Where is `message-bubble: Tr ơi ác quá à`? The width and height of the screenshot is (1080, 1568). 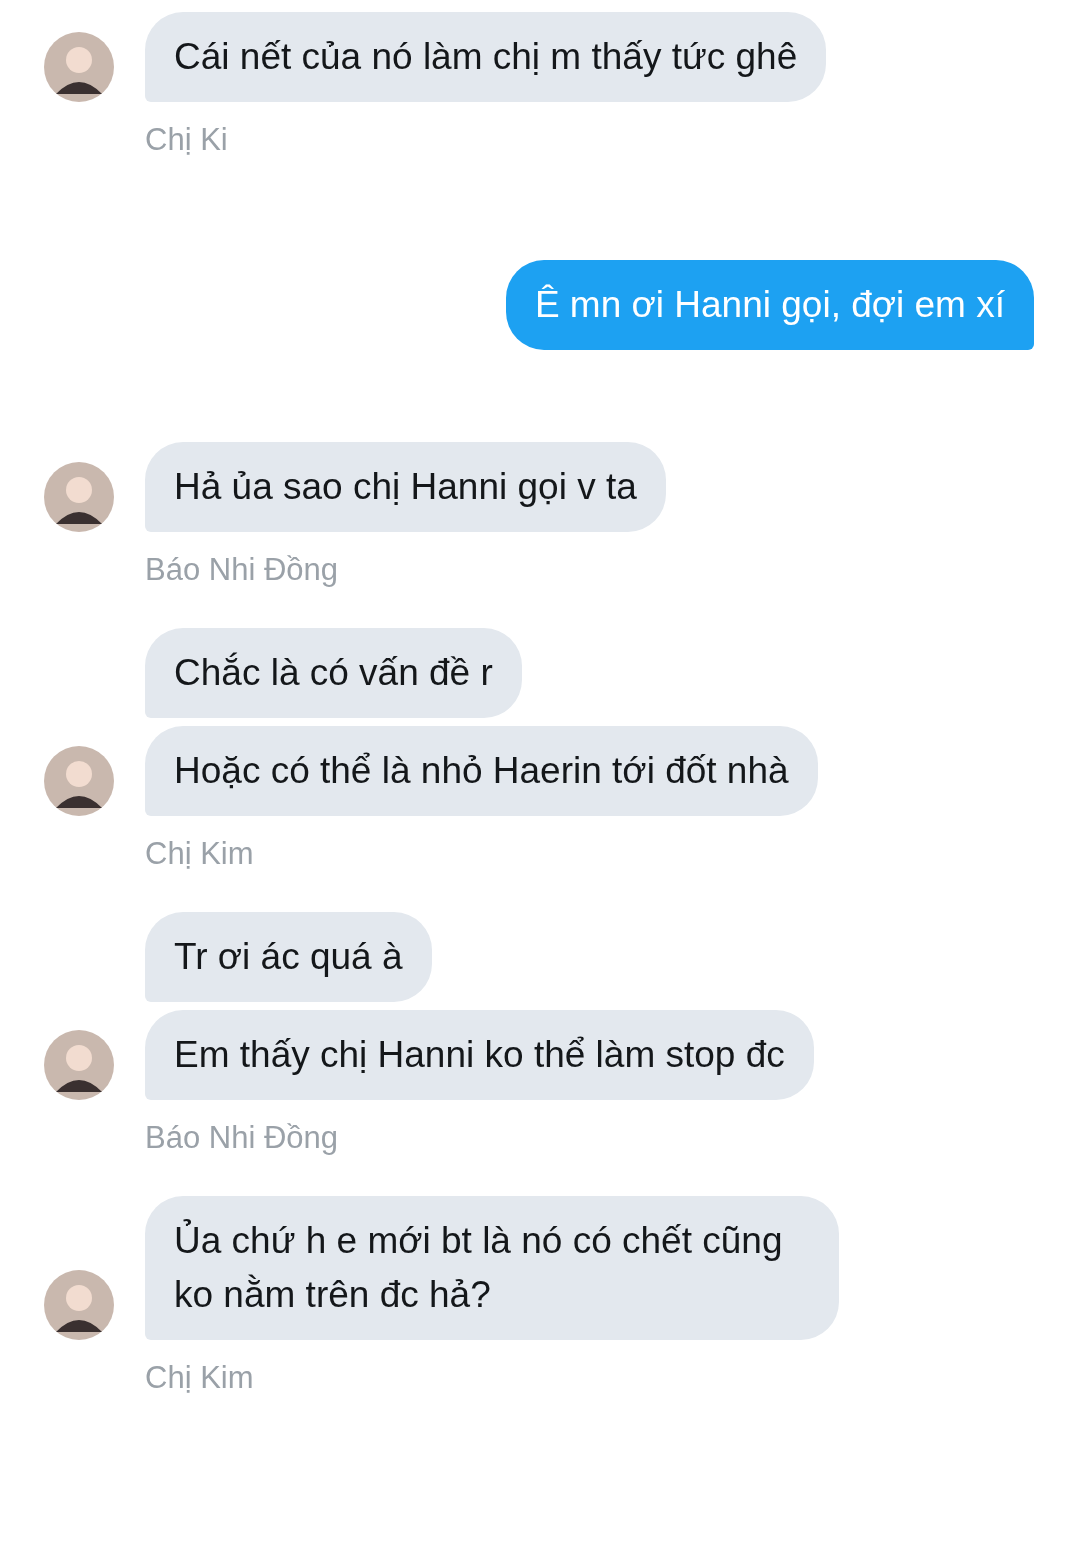 message-bubble: Tr ơi ác quá à is located at coordinates (288, 957).